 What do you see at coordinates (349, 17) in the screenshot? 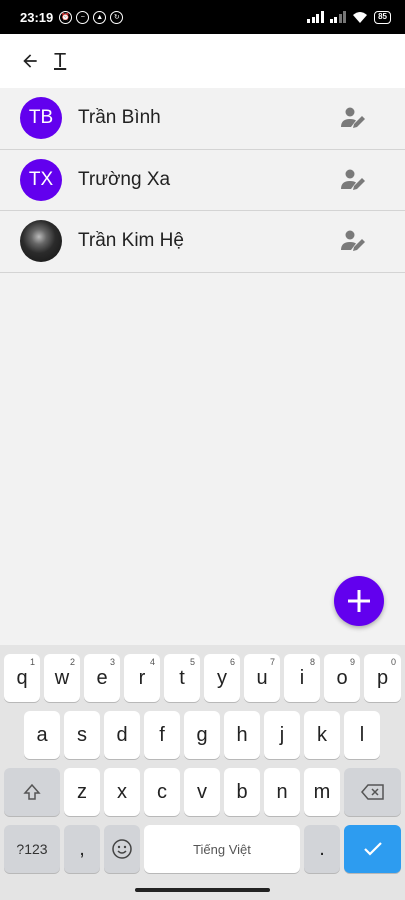
I see `system-icons: 85` at bounding box center [349, 17].